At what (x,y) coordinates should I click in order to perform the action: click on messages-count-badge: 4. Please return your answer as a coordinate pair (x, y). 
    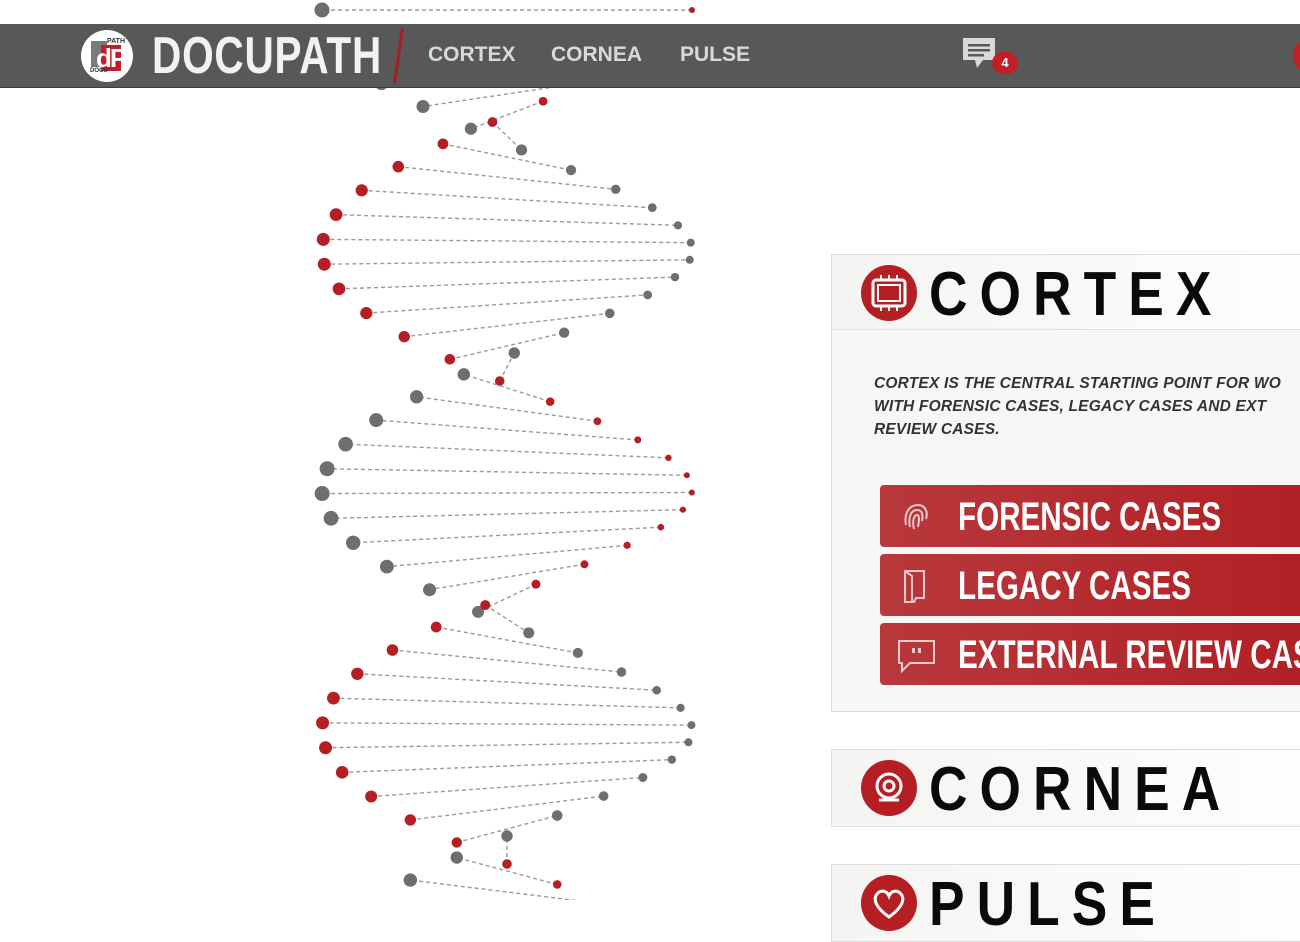
    Looking at the image, I should click on (1005, 63).